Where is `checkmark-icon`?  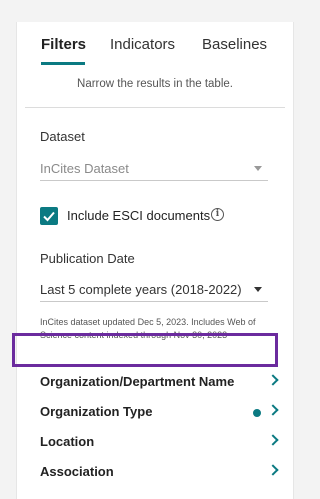 checkmark-icon is located at coordinates (49, 216).